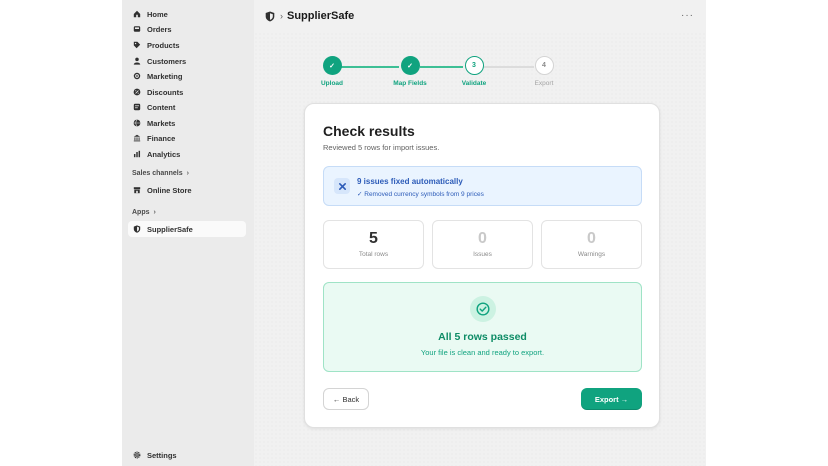  What do you see at coordinates (137, 123) in the screenshot?
I see `globe-icon` at bounding box center [137, 123].